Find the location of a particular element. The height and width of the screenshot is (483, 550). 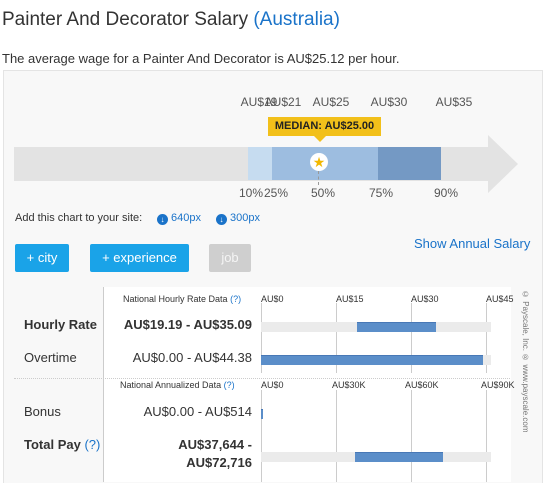

embed-640-link: ↓ 640px is located at coordinates (179, 218).